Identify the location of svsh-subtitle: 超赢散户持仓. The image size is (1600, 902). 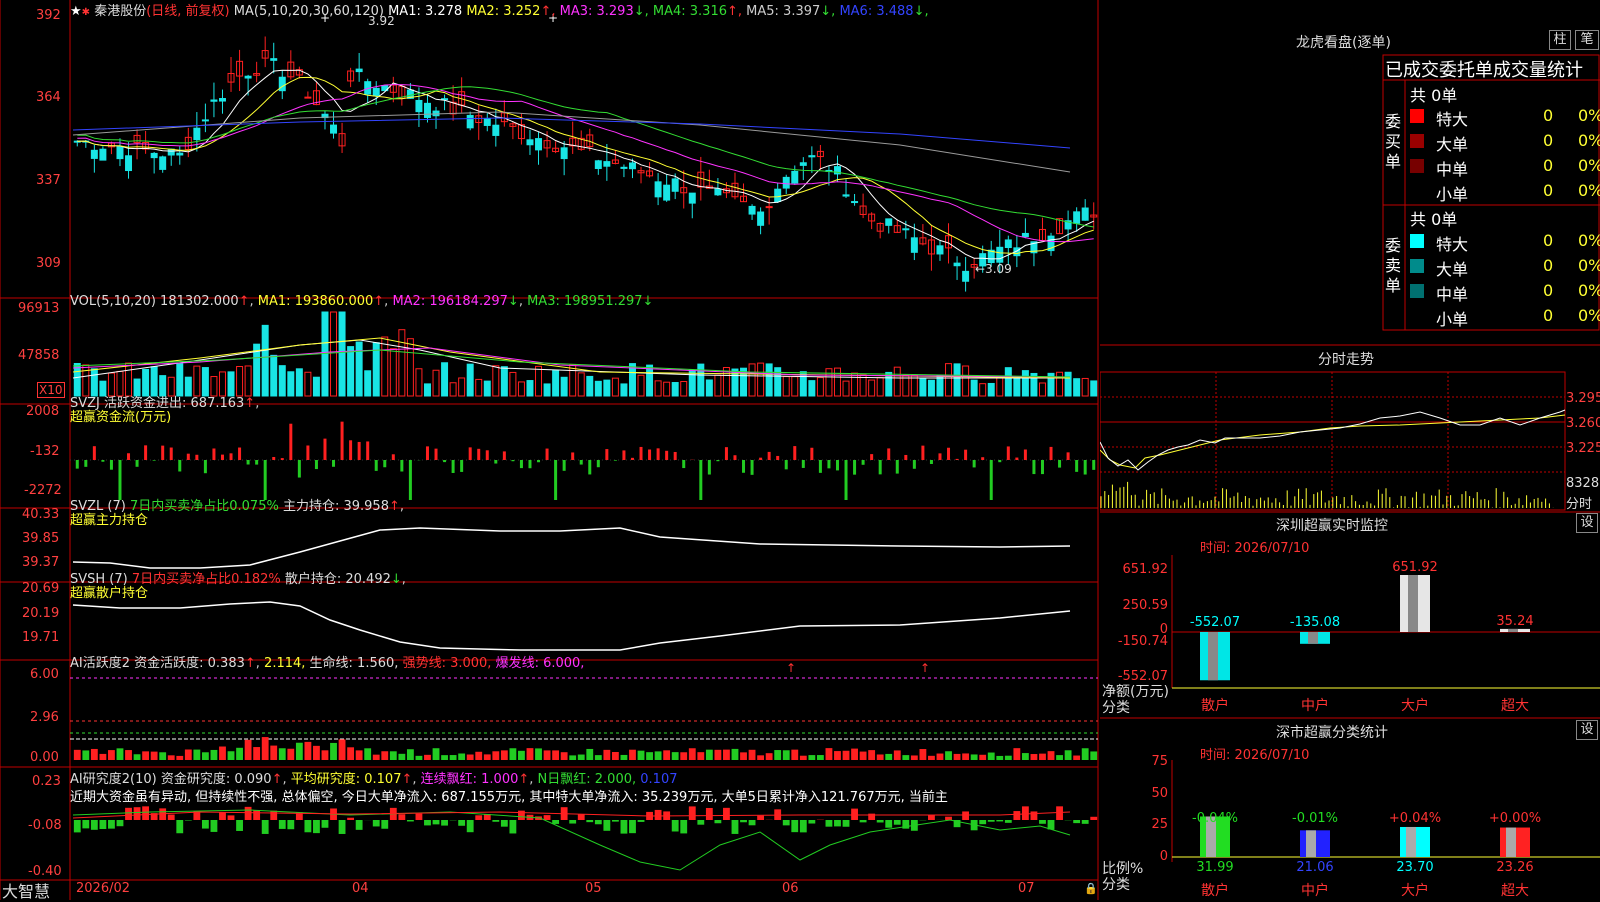
(109, 593).